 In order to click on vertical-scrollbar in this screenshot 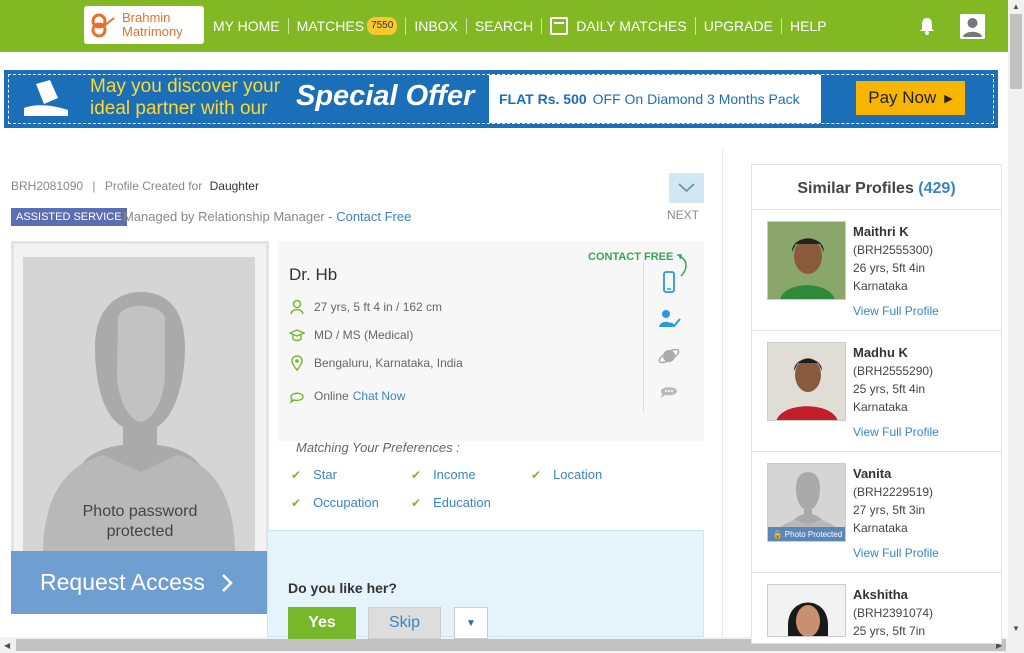, I will do `click(1016, 318)`.